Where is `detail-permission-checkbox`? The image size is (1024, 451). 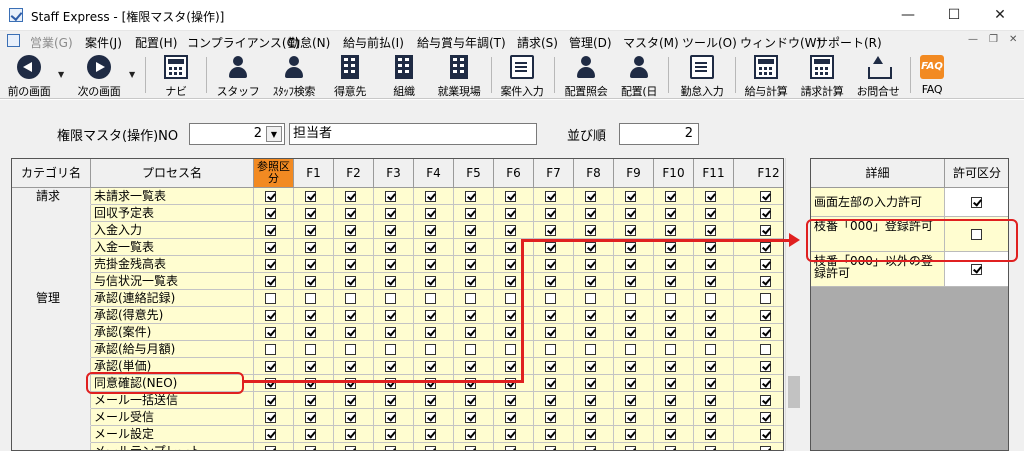
detail-permission-checkbox is located at coordinates (976, 234).